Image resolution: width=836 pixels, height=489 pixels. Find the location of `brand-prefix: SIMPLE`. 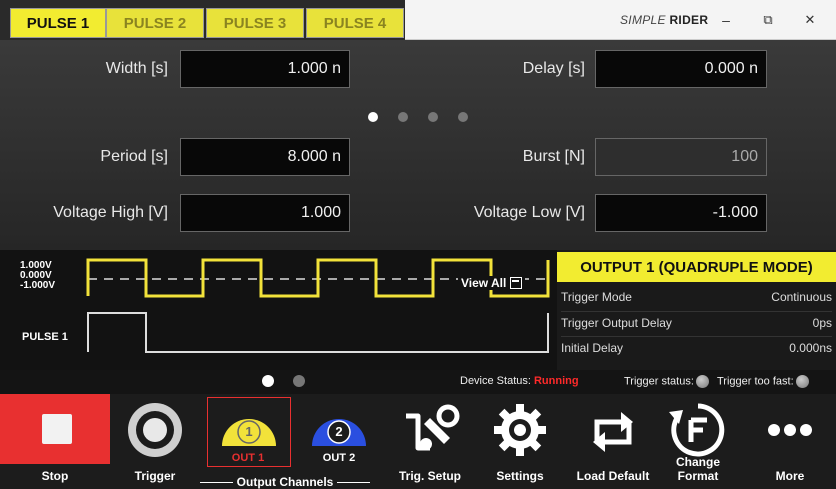

brand-prefix: SIMPLE is located at coordinates (643, 20).